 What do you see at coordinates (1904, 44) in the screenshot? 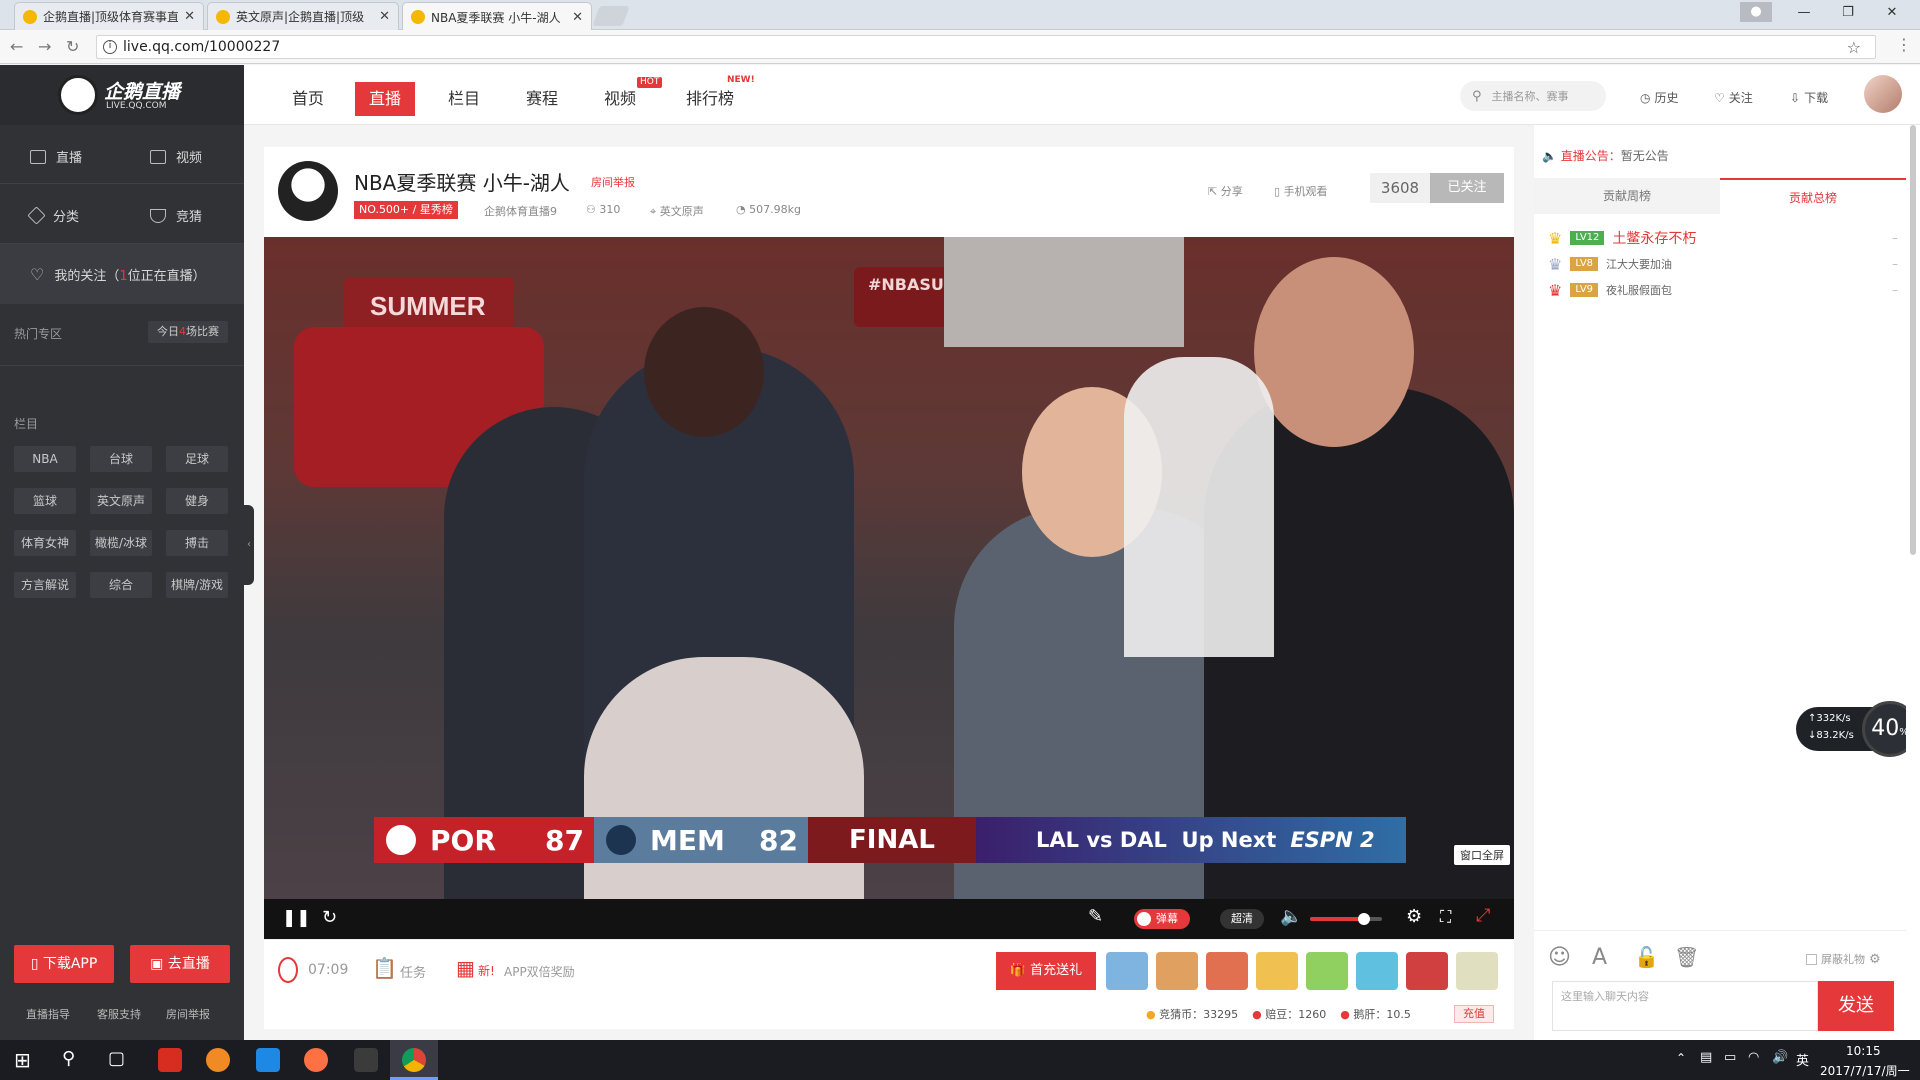
I see `menu-icon: ⋮` at bounding box center [1904, 44].